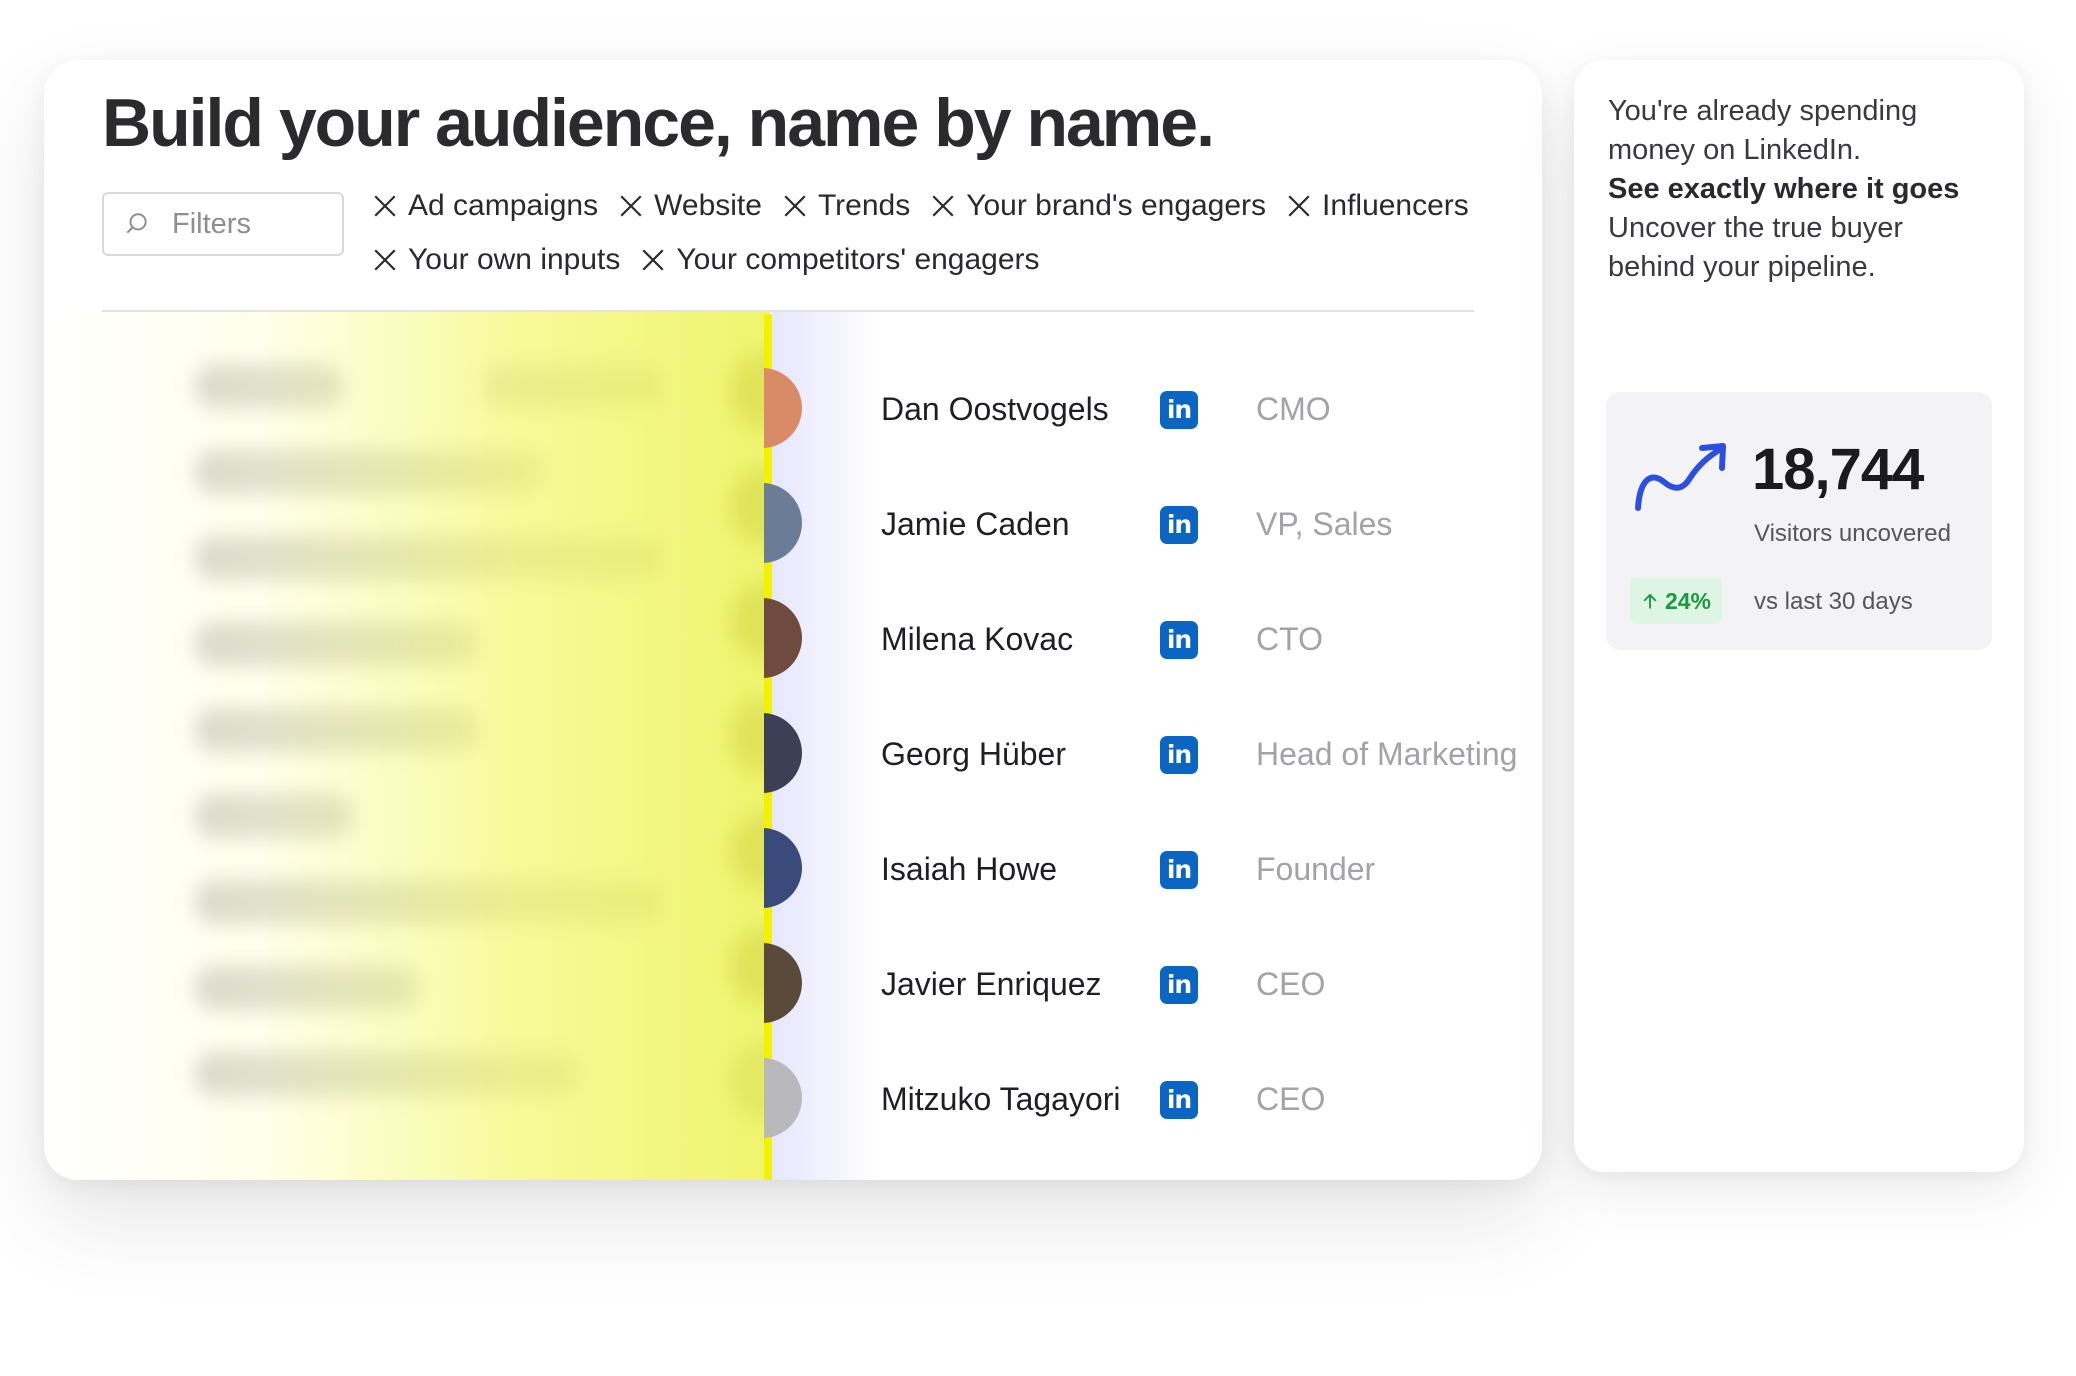  What do you see at coordinates (1148, 869) in the screenshot?
I see `list-item: Isaiah Howe in Founder` at bounding box center [1148, 869].